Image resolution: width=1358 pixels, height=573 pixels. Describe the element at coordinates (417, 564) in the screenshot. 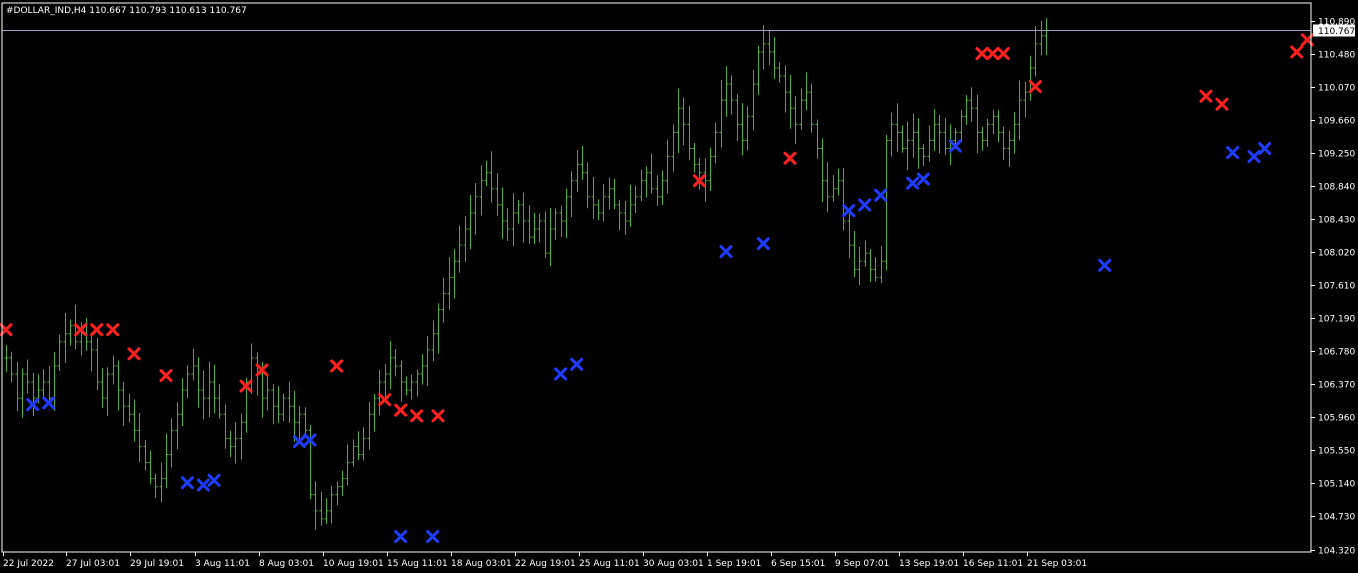

I see `x-tick-label: 15 Aug 11:01` at that location.